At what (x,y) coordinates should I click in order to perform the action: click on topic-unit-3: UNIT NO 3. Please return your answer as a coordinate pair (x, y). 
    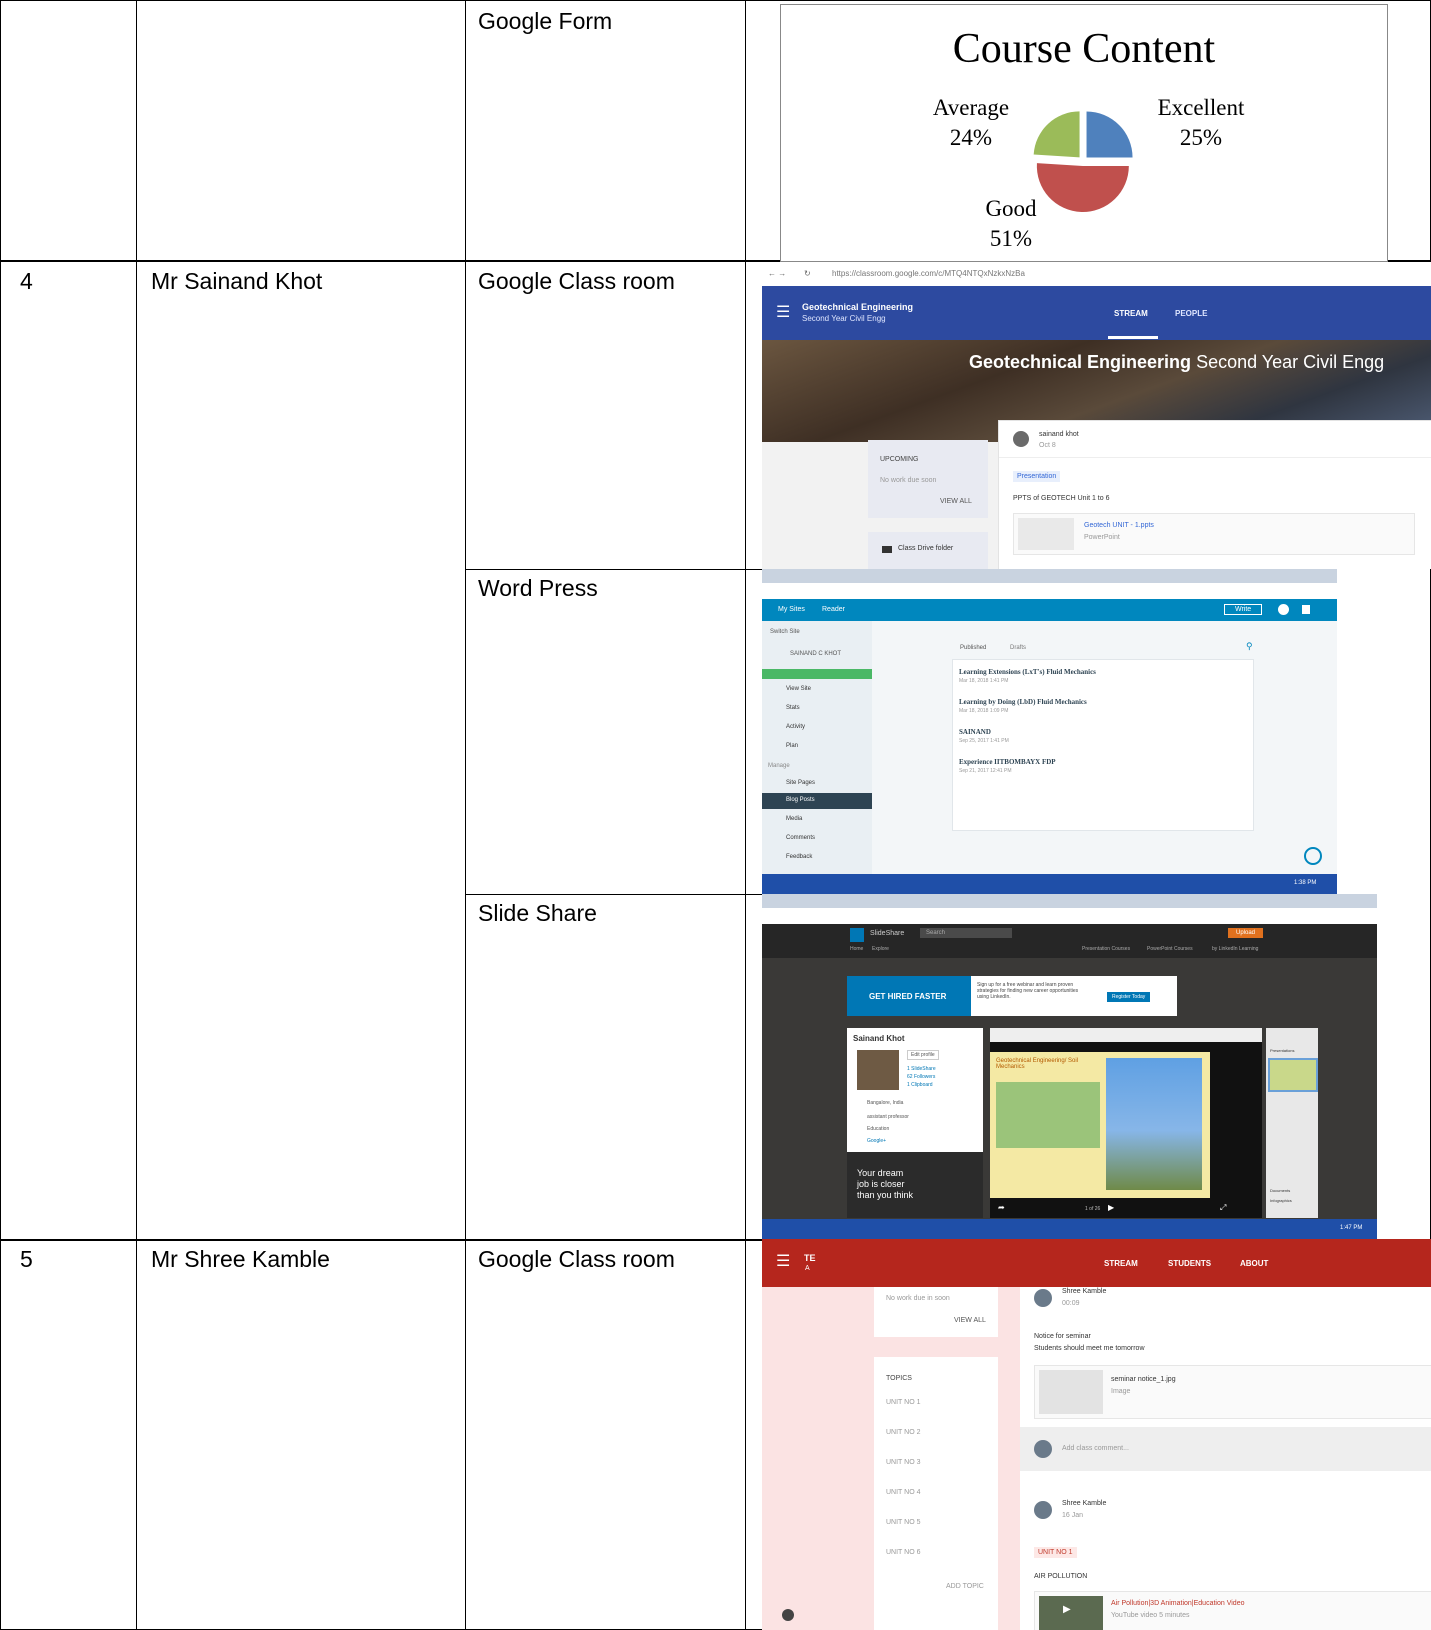
    Looking at the image, I should click on (903, 1462).